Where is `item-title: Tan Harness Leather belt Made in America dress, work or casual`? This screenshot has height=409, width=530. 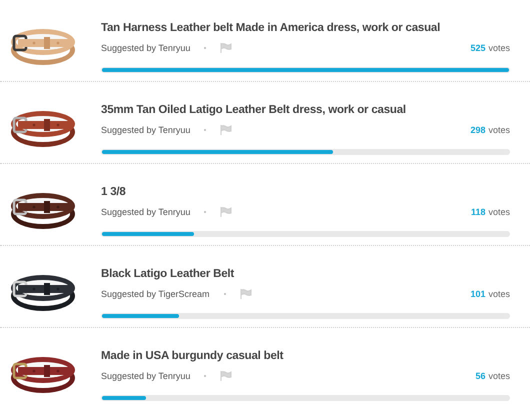
item-title: Tan Harness Leather belt Made in America dress, work or casual is located at coordinates (305, 28).